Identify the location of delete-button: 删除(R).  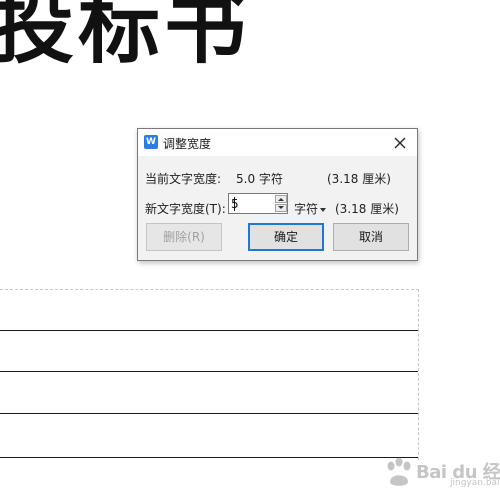
(184, 237).